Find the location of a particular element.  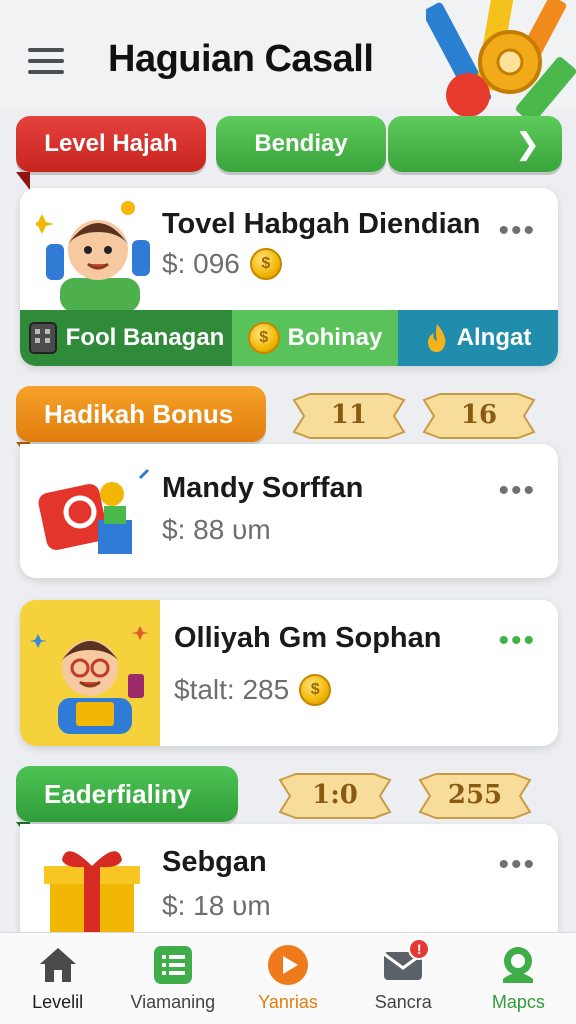

section-ribbon-eaderfialiny: Eaderfialiny is located at coordinates (127, 794).